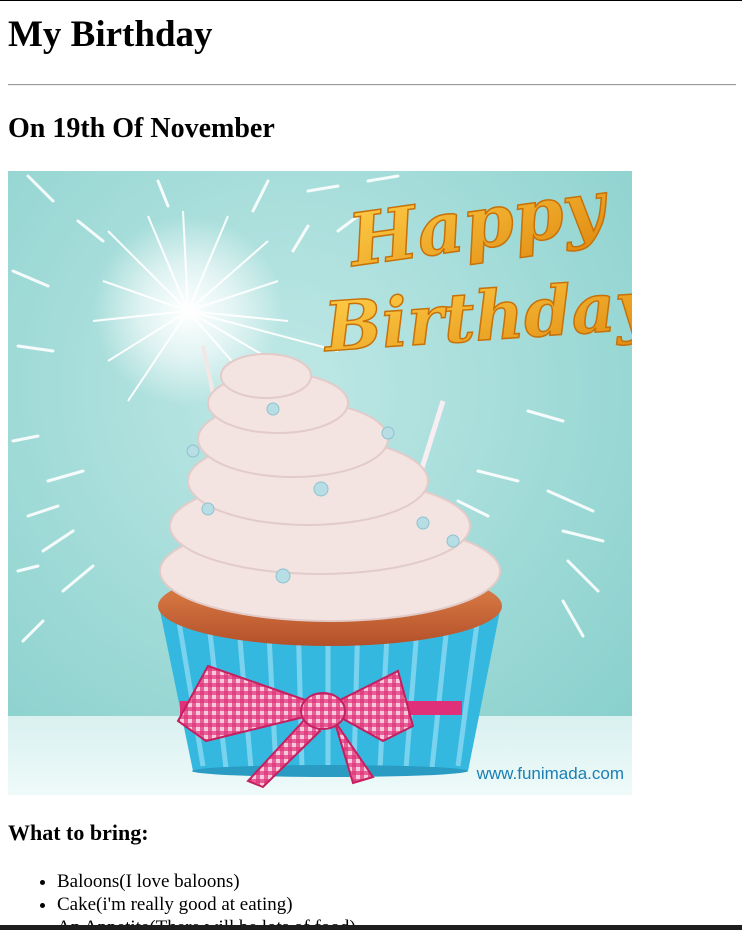 The height and width of the screenshot is (930, 742). Describe the element at coordinates (206, 881) in the screenshot. I see `list-item: Baloons(I love baloons)` at that location.